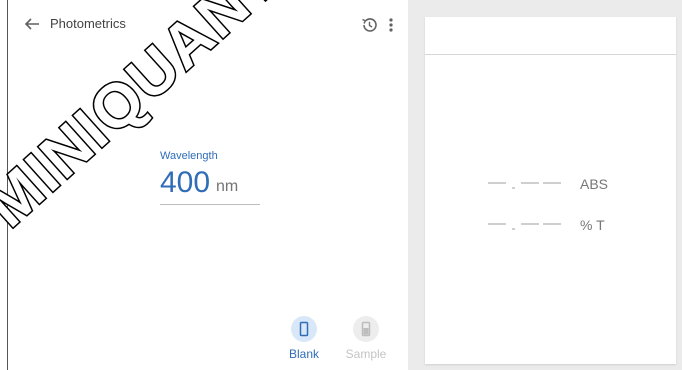  I want to click on absorbance-placeholder, so click(529, 184).